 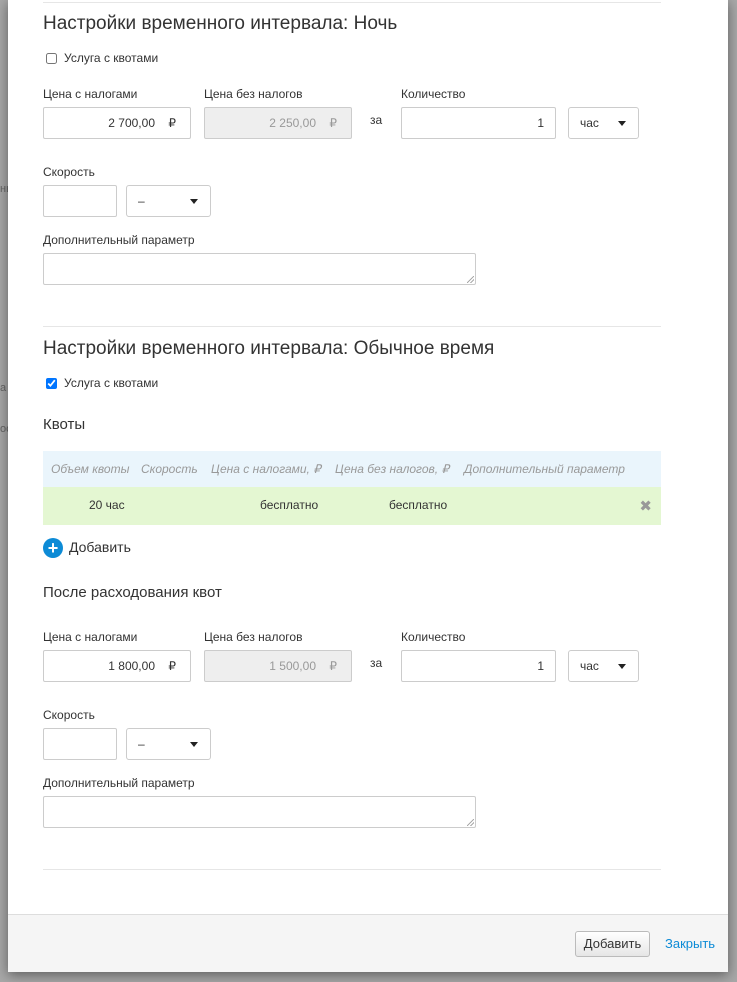 What do you see at coordinates (253, 94) in the screenshot?
I see `night-price-notax-label: Цена без налогов` at bounding box center [253, 94].